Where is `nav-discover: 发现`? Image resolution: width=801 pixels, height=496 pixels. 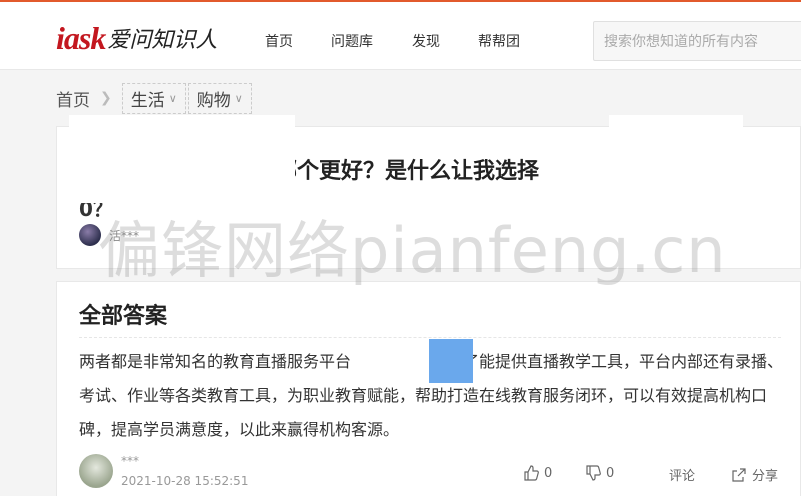
nav-discover: 发现 is located at coordinates (426, 41).